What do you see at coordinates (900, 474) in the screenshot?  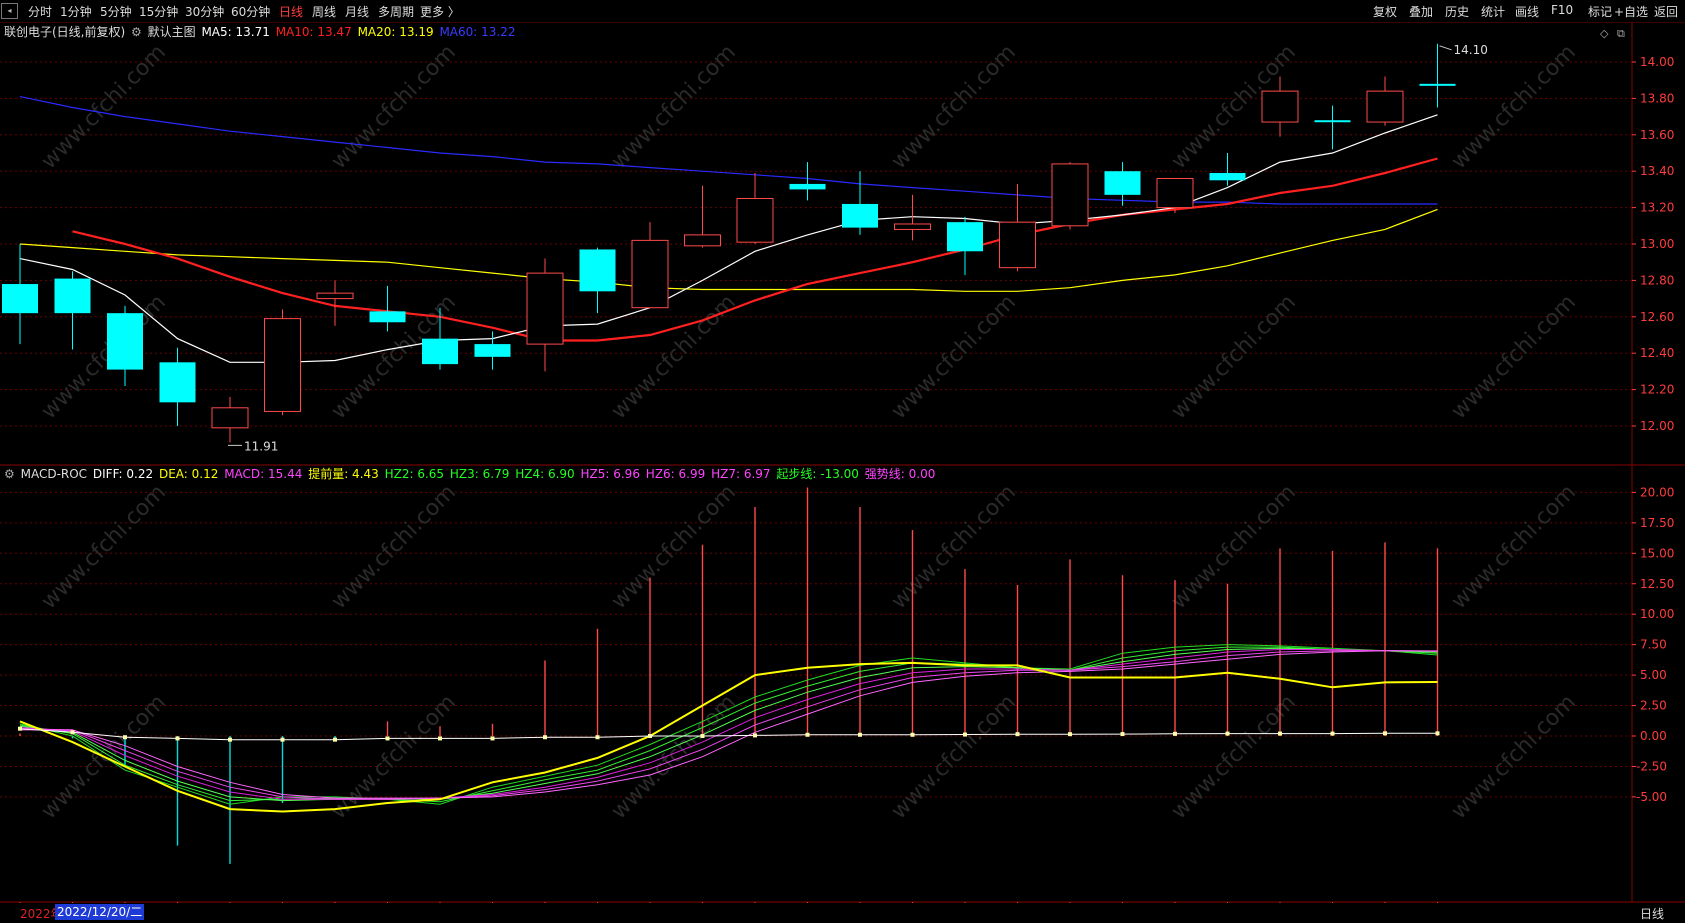 I see `qsx-value: 强势线: 0.00` at bounding box center [900, 474].